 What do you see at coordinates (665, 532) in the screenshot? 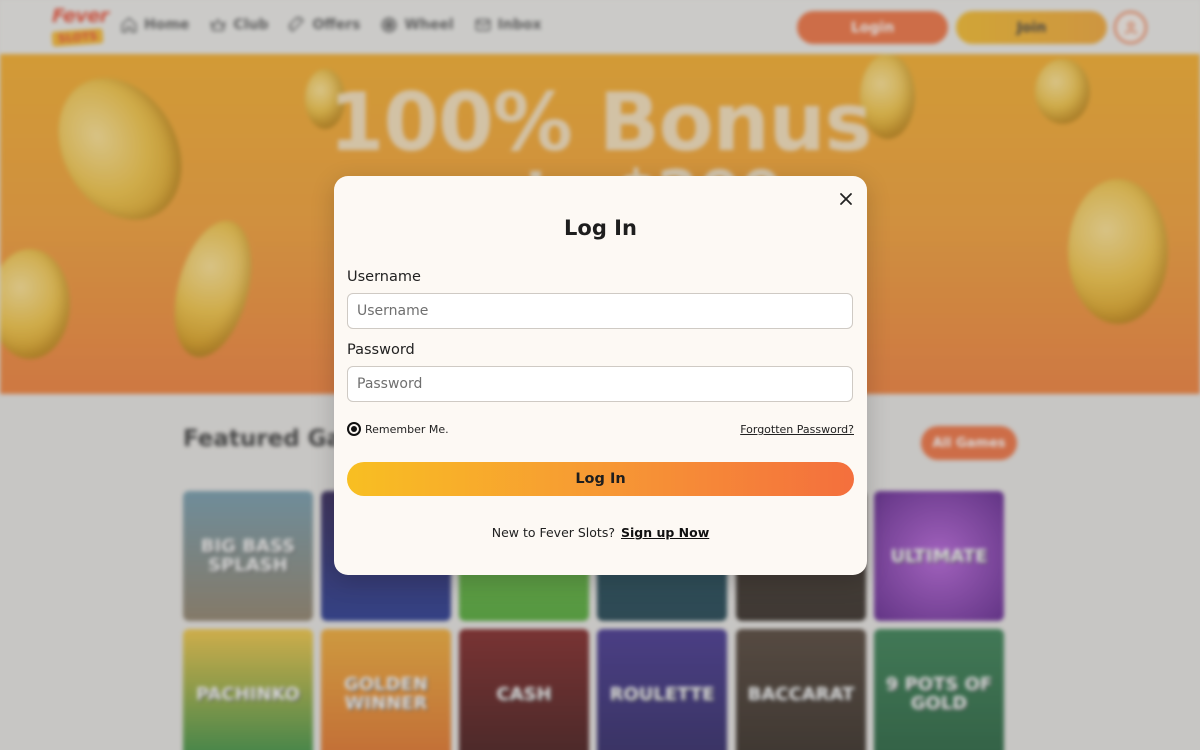
I see `signup-link: Sign up Now` at bounding box center [665, 532].